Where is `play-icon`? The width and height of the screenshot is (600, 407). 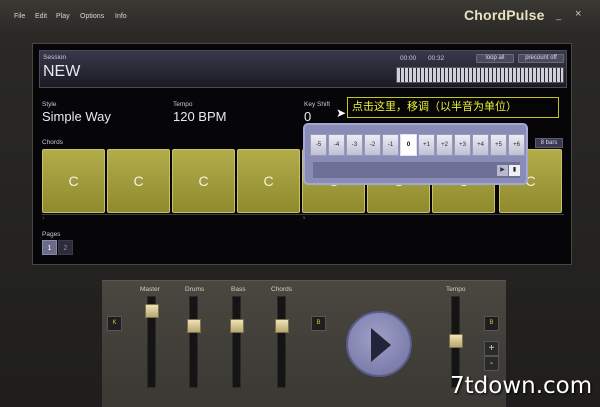
play-icon is located at coordinates (381, 345).